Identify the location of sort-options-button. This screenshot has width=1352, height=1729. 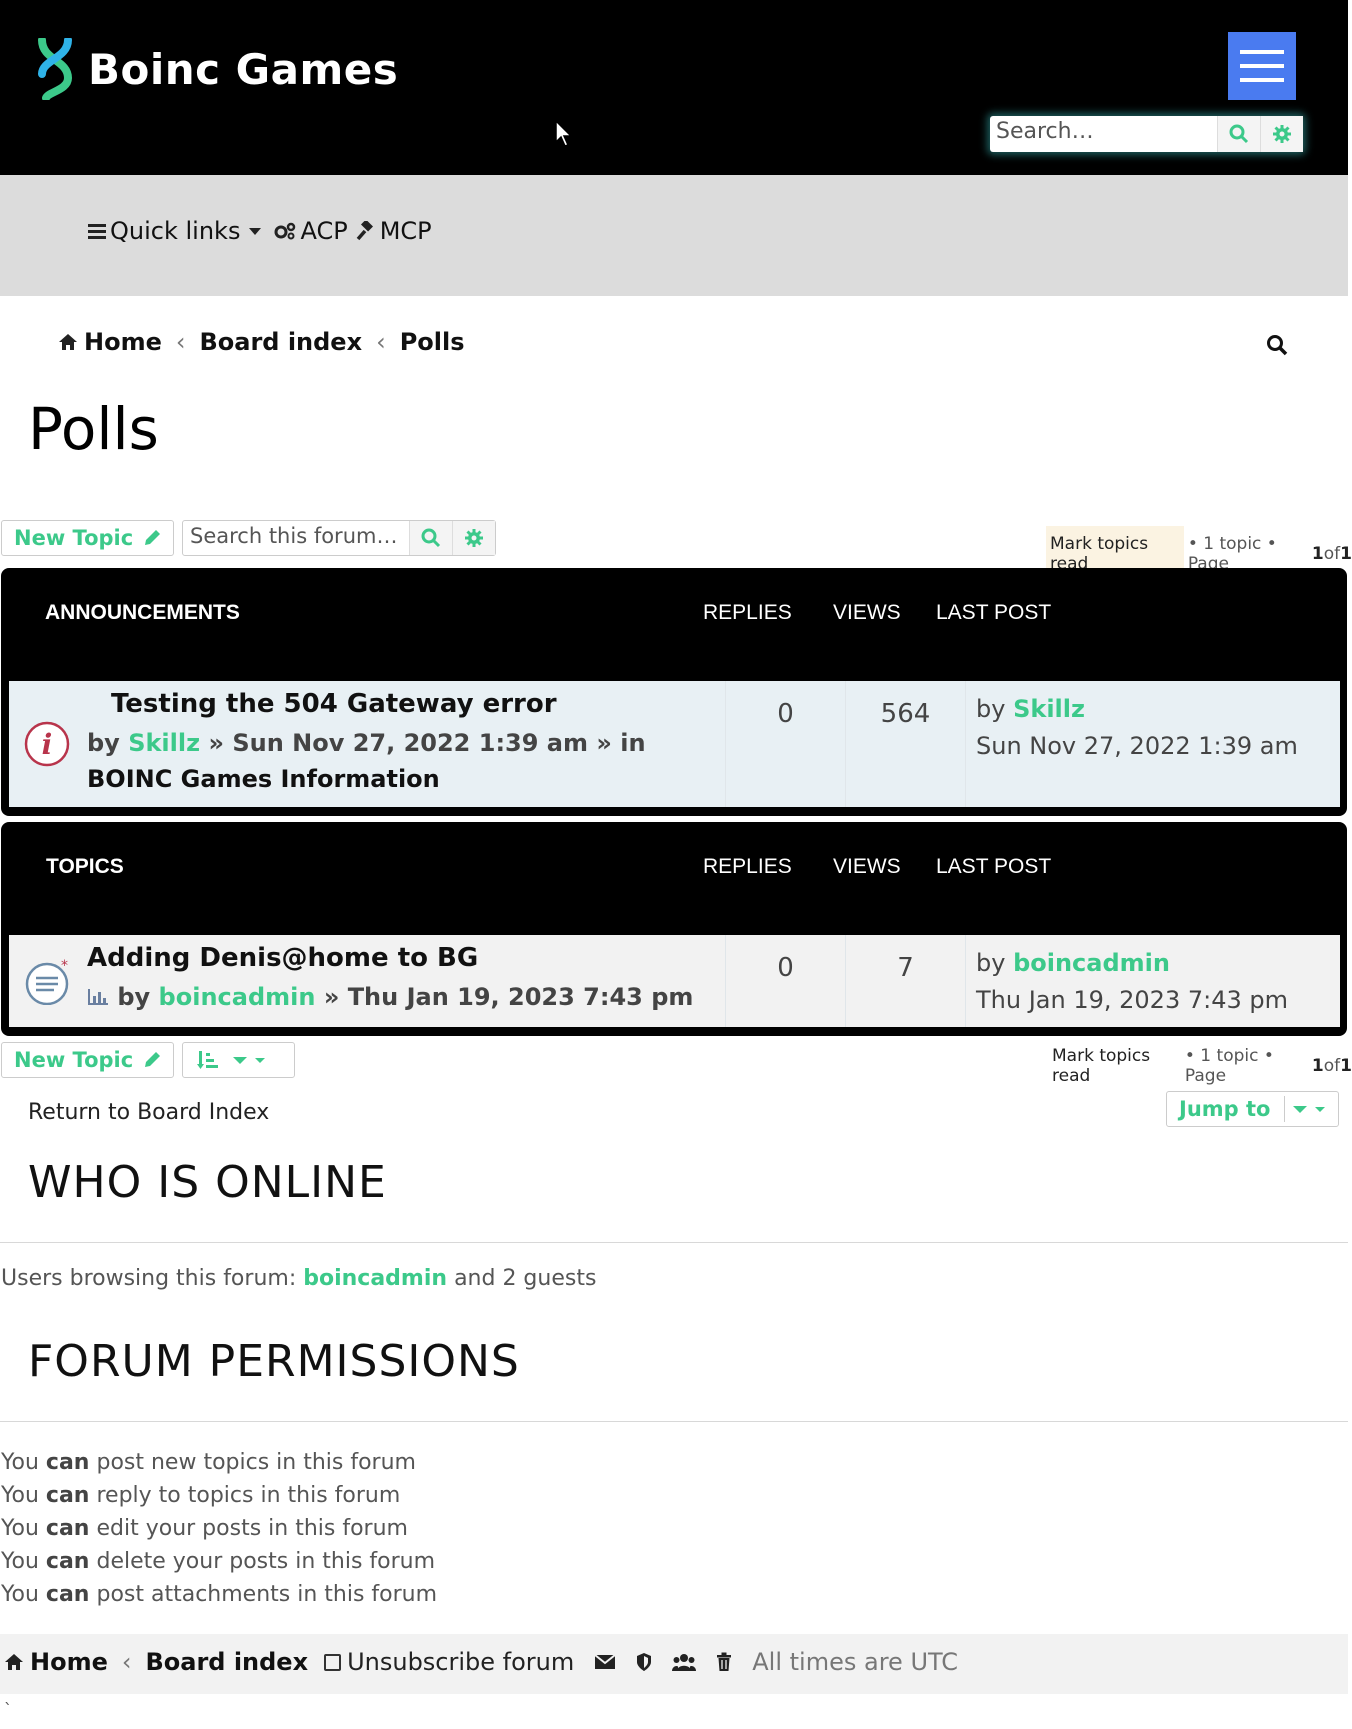
(238, 1060).